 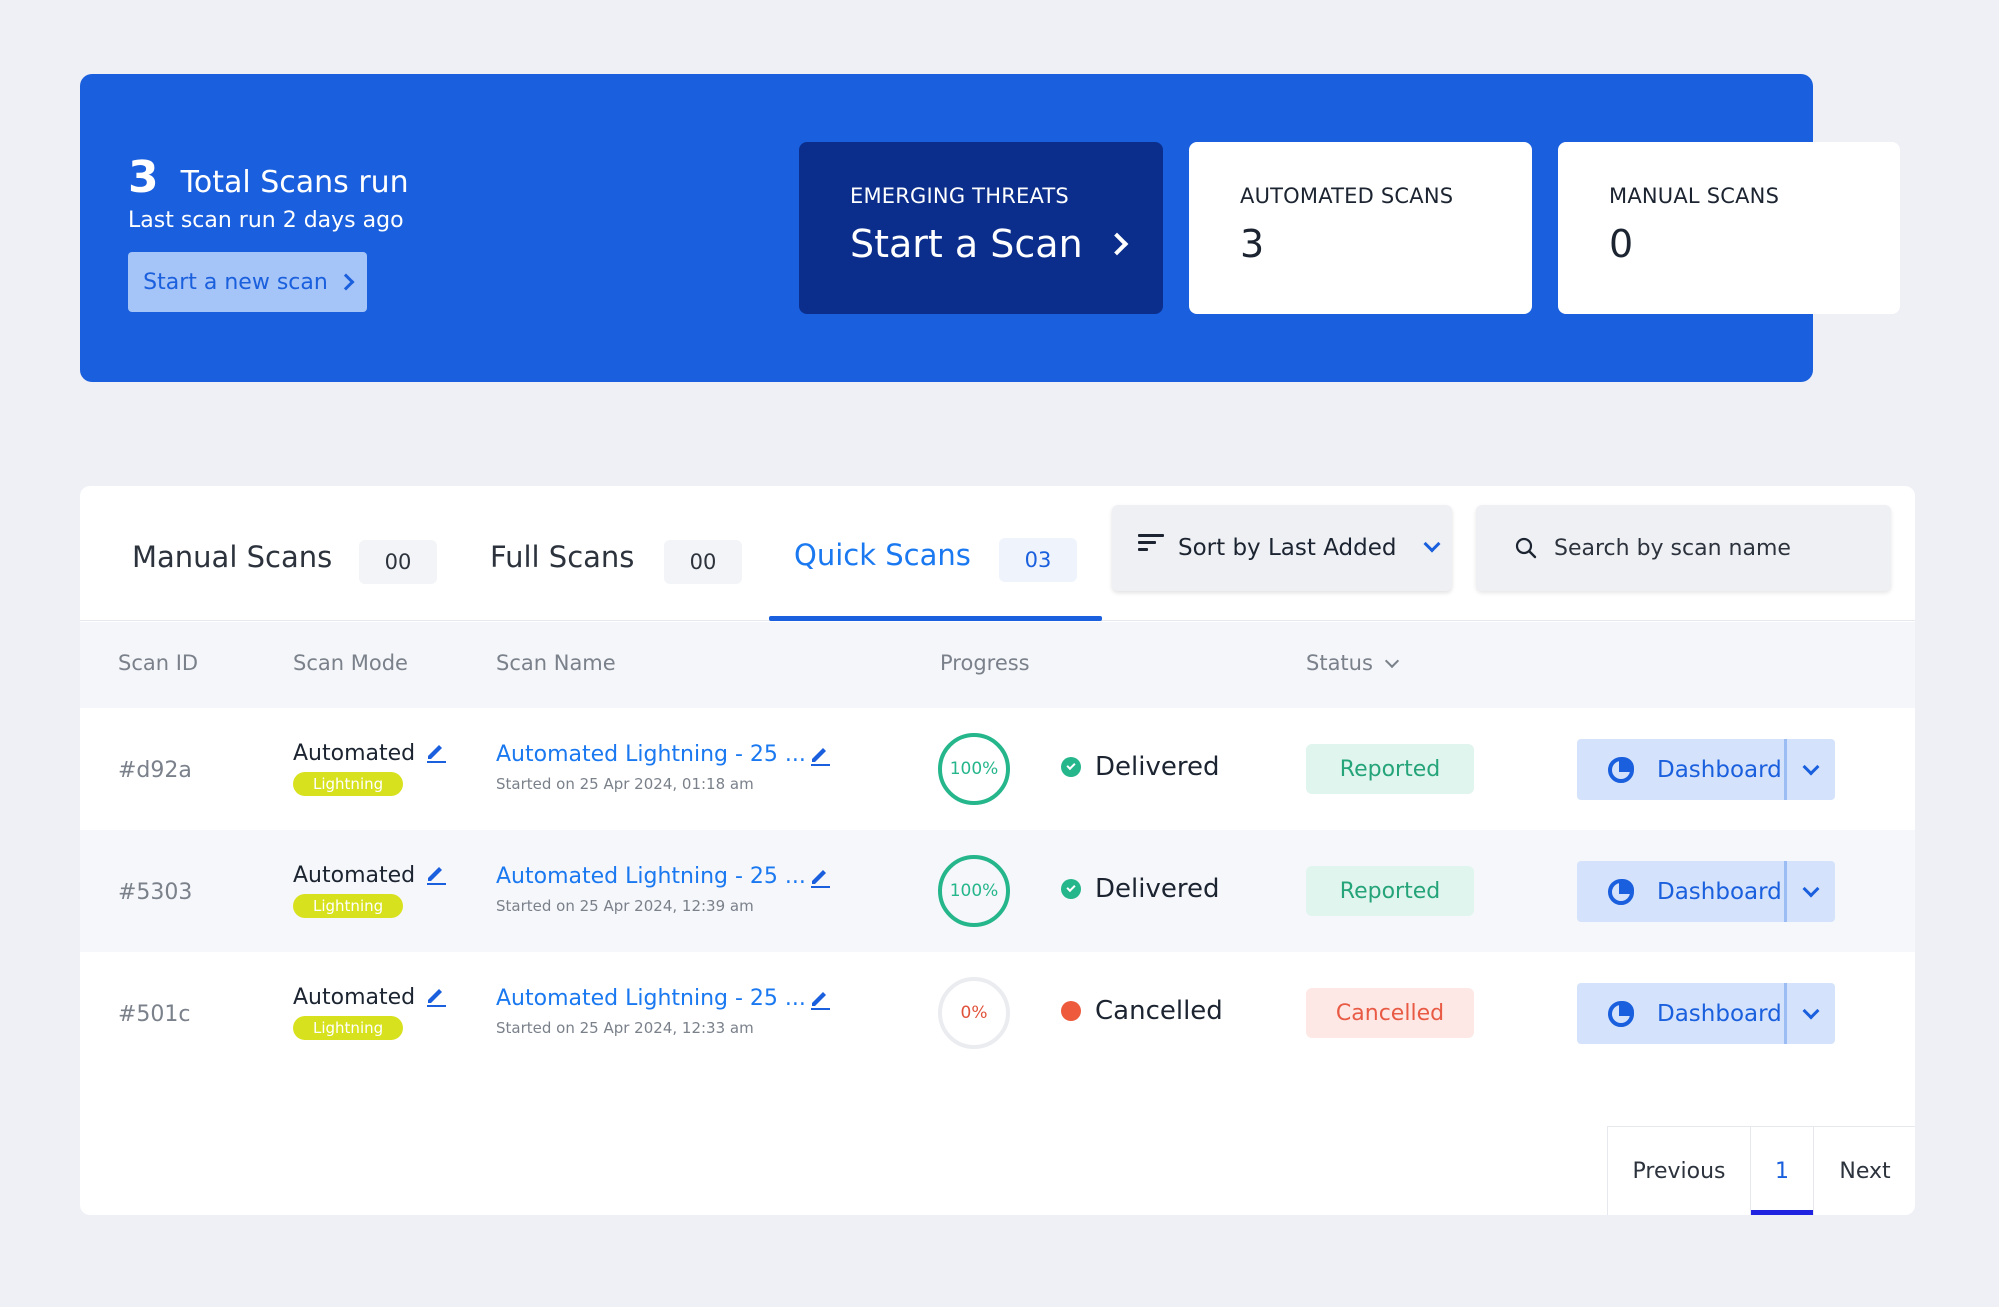 What do you see at coordinates (155, 770) in the screenshot?
I see `scan-id: #d92a` at bounding box center [155, 770].